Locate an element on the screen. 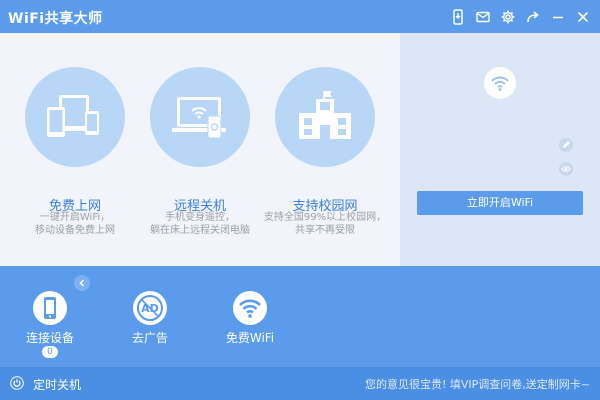 The height and width of the screenshot is (400, 600). feature-desc-line: 手机变身遥控， is located at coordinates (200, 217).